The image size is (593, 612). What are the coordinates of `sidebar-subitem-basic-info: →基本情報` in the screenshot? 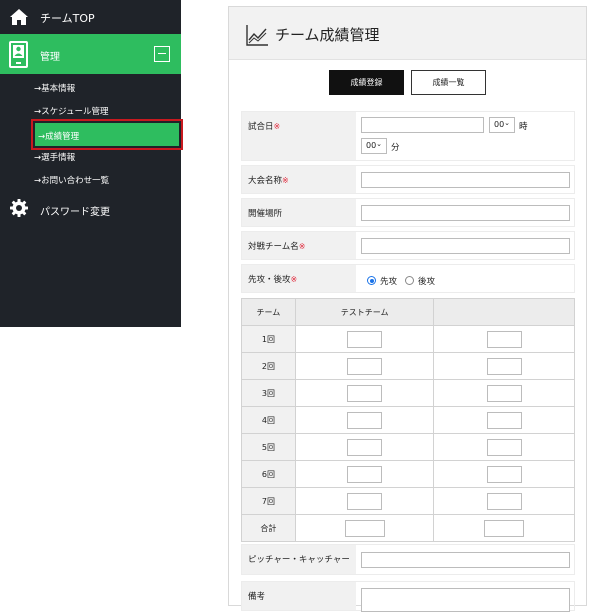 It's located at (54, 88).